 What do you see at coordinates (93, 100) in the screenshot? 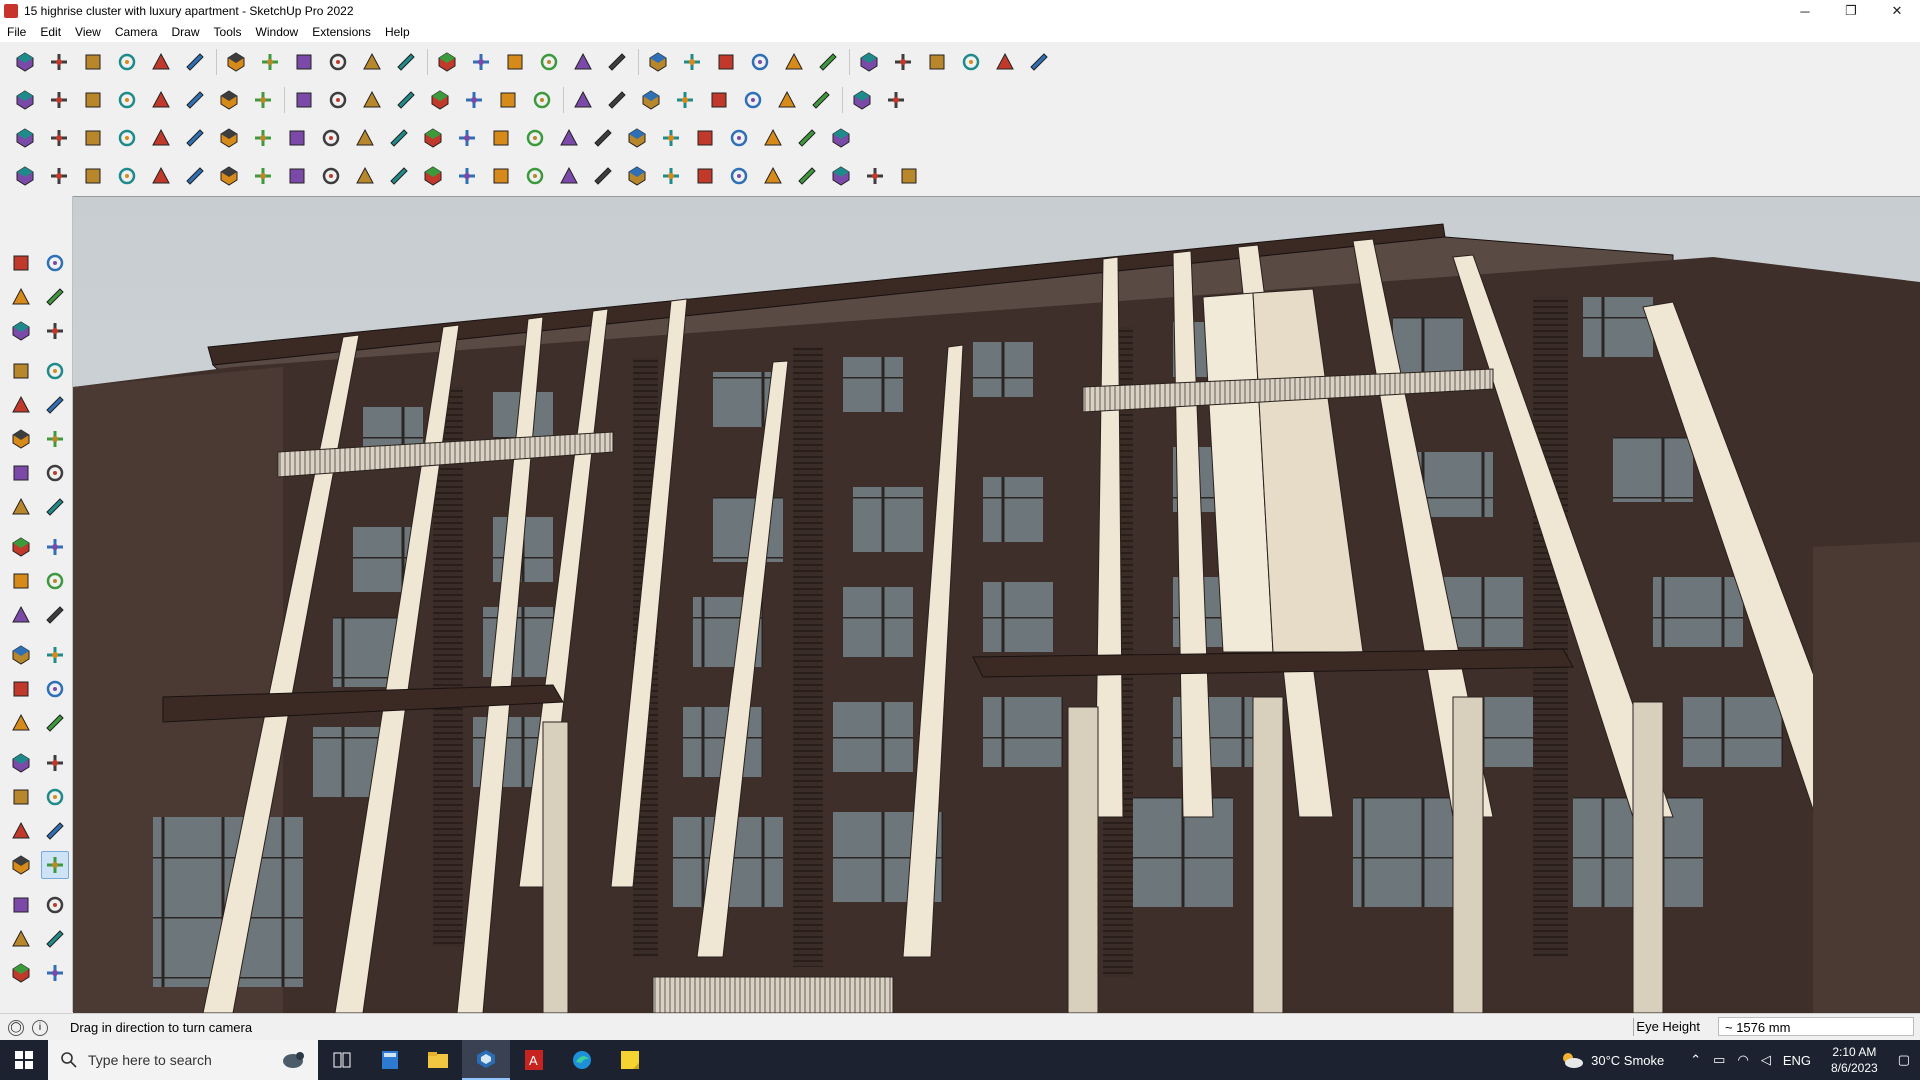
I see `front-view-button` at bounding box center [93, 100].